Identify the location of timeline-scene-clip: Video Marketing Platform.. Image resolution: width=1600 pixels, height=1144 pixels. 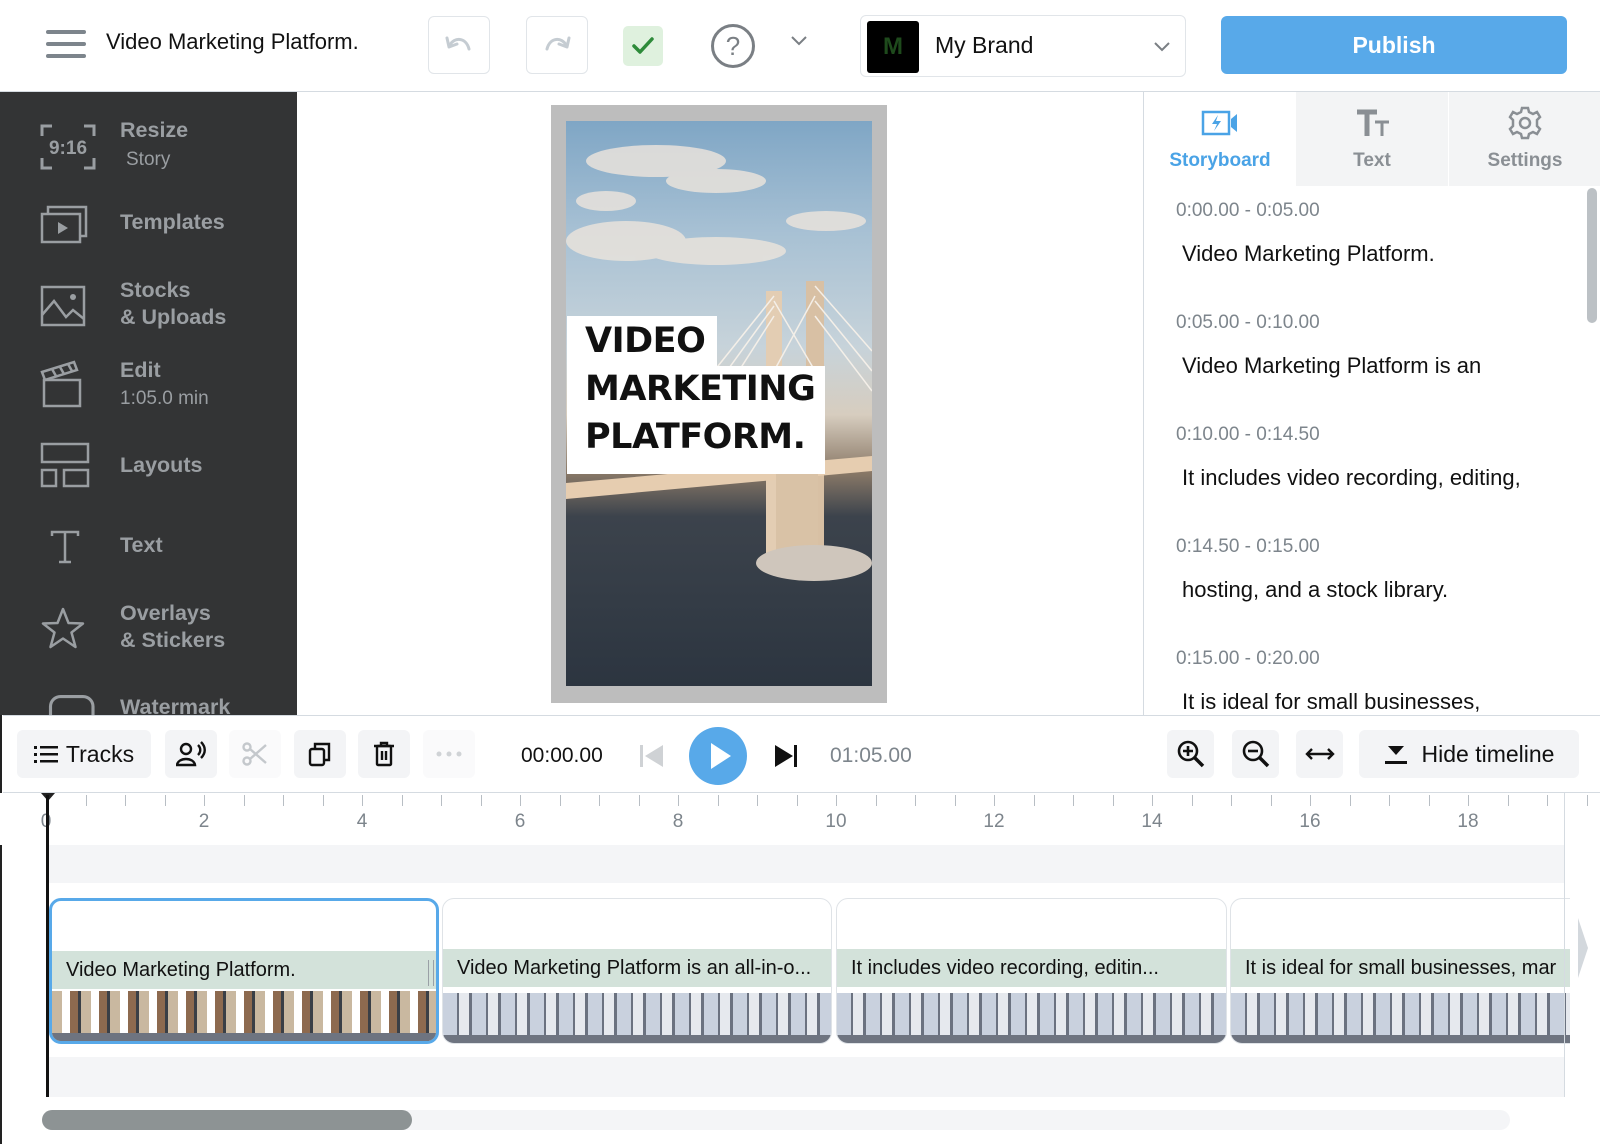
(244, 971).